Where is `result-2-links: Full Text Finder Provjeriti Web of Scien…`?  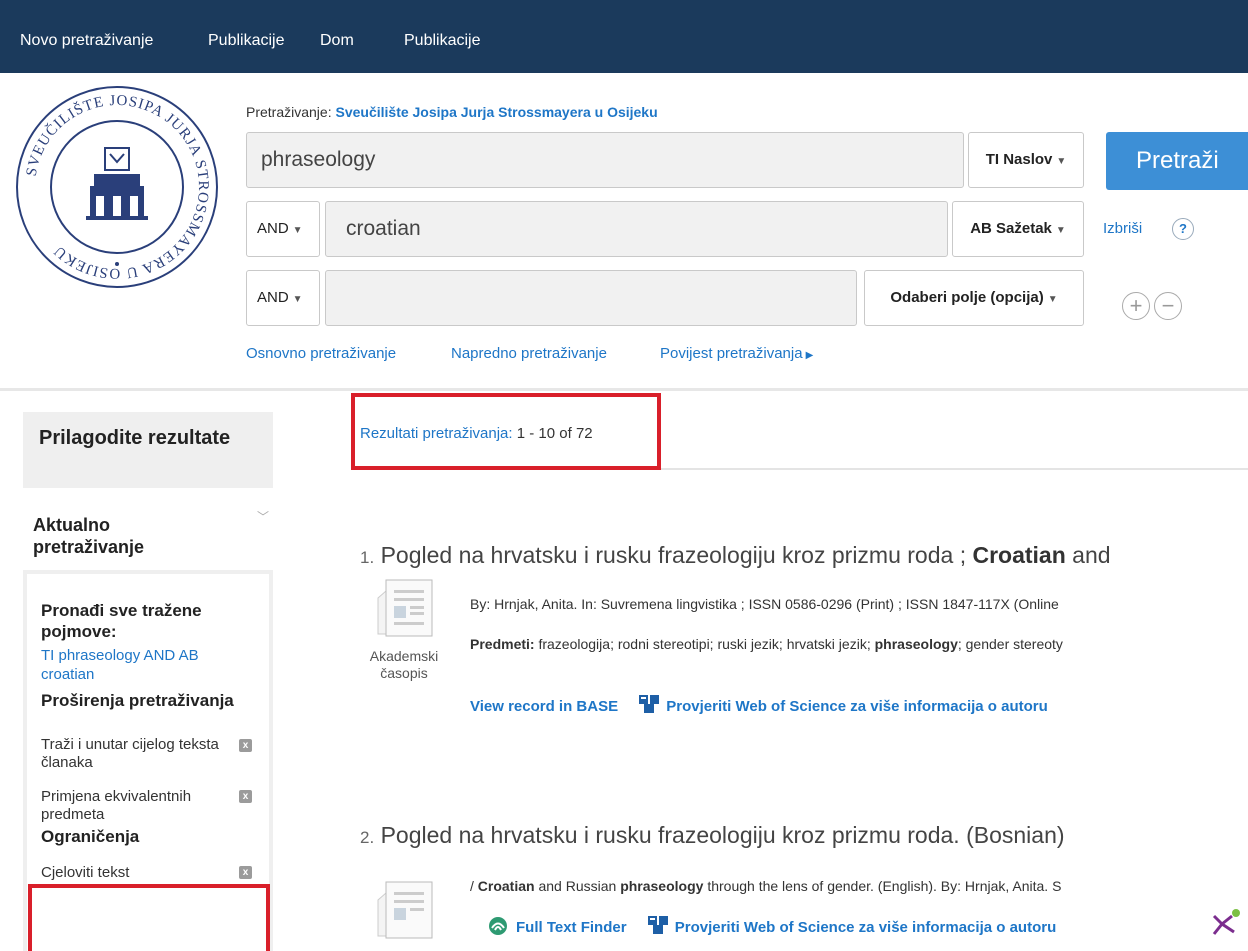
result-2-links: Full Text Finder Provjeriti Web of Scien… is located at coordinates (772, 925).